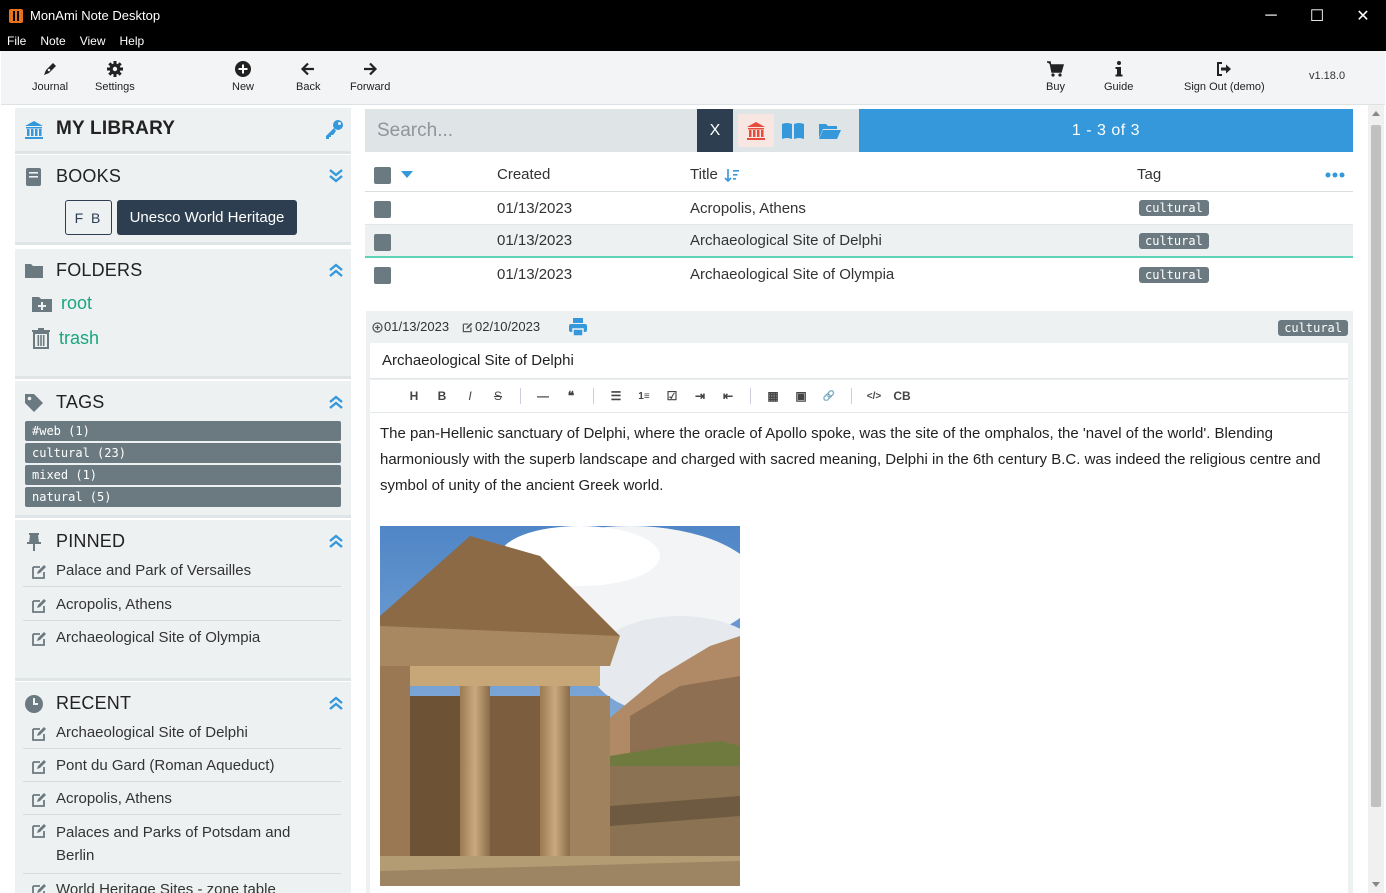 The width and height of the screenshot is (1386, 893). I want to click on menu-view: View, so click(93, 41).